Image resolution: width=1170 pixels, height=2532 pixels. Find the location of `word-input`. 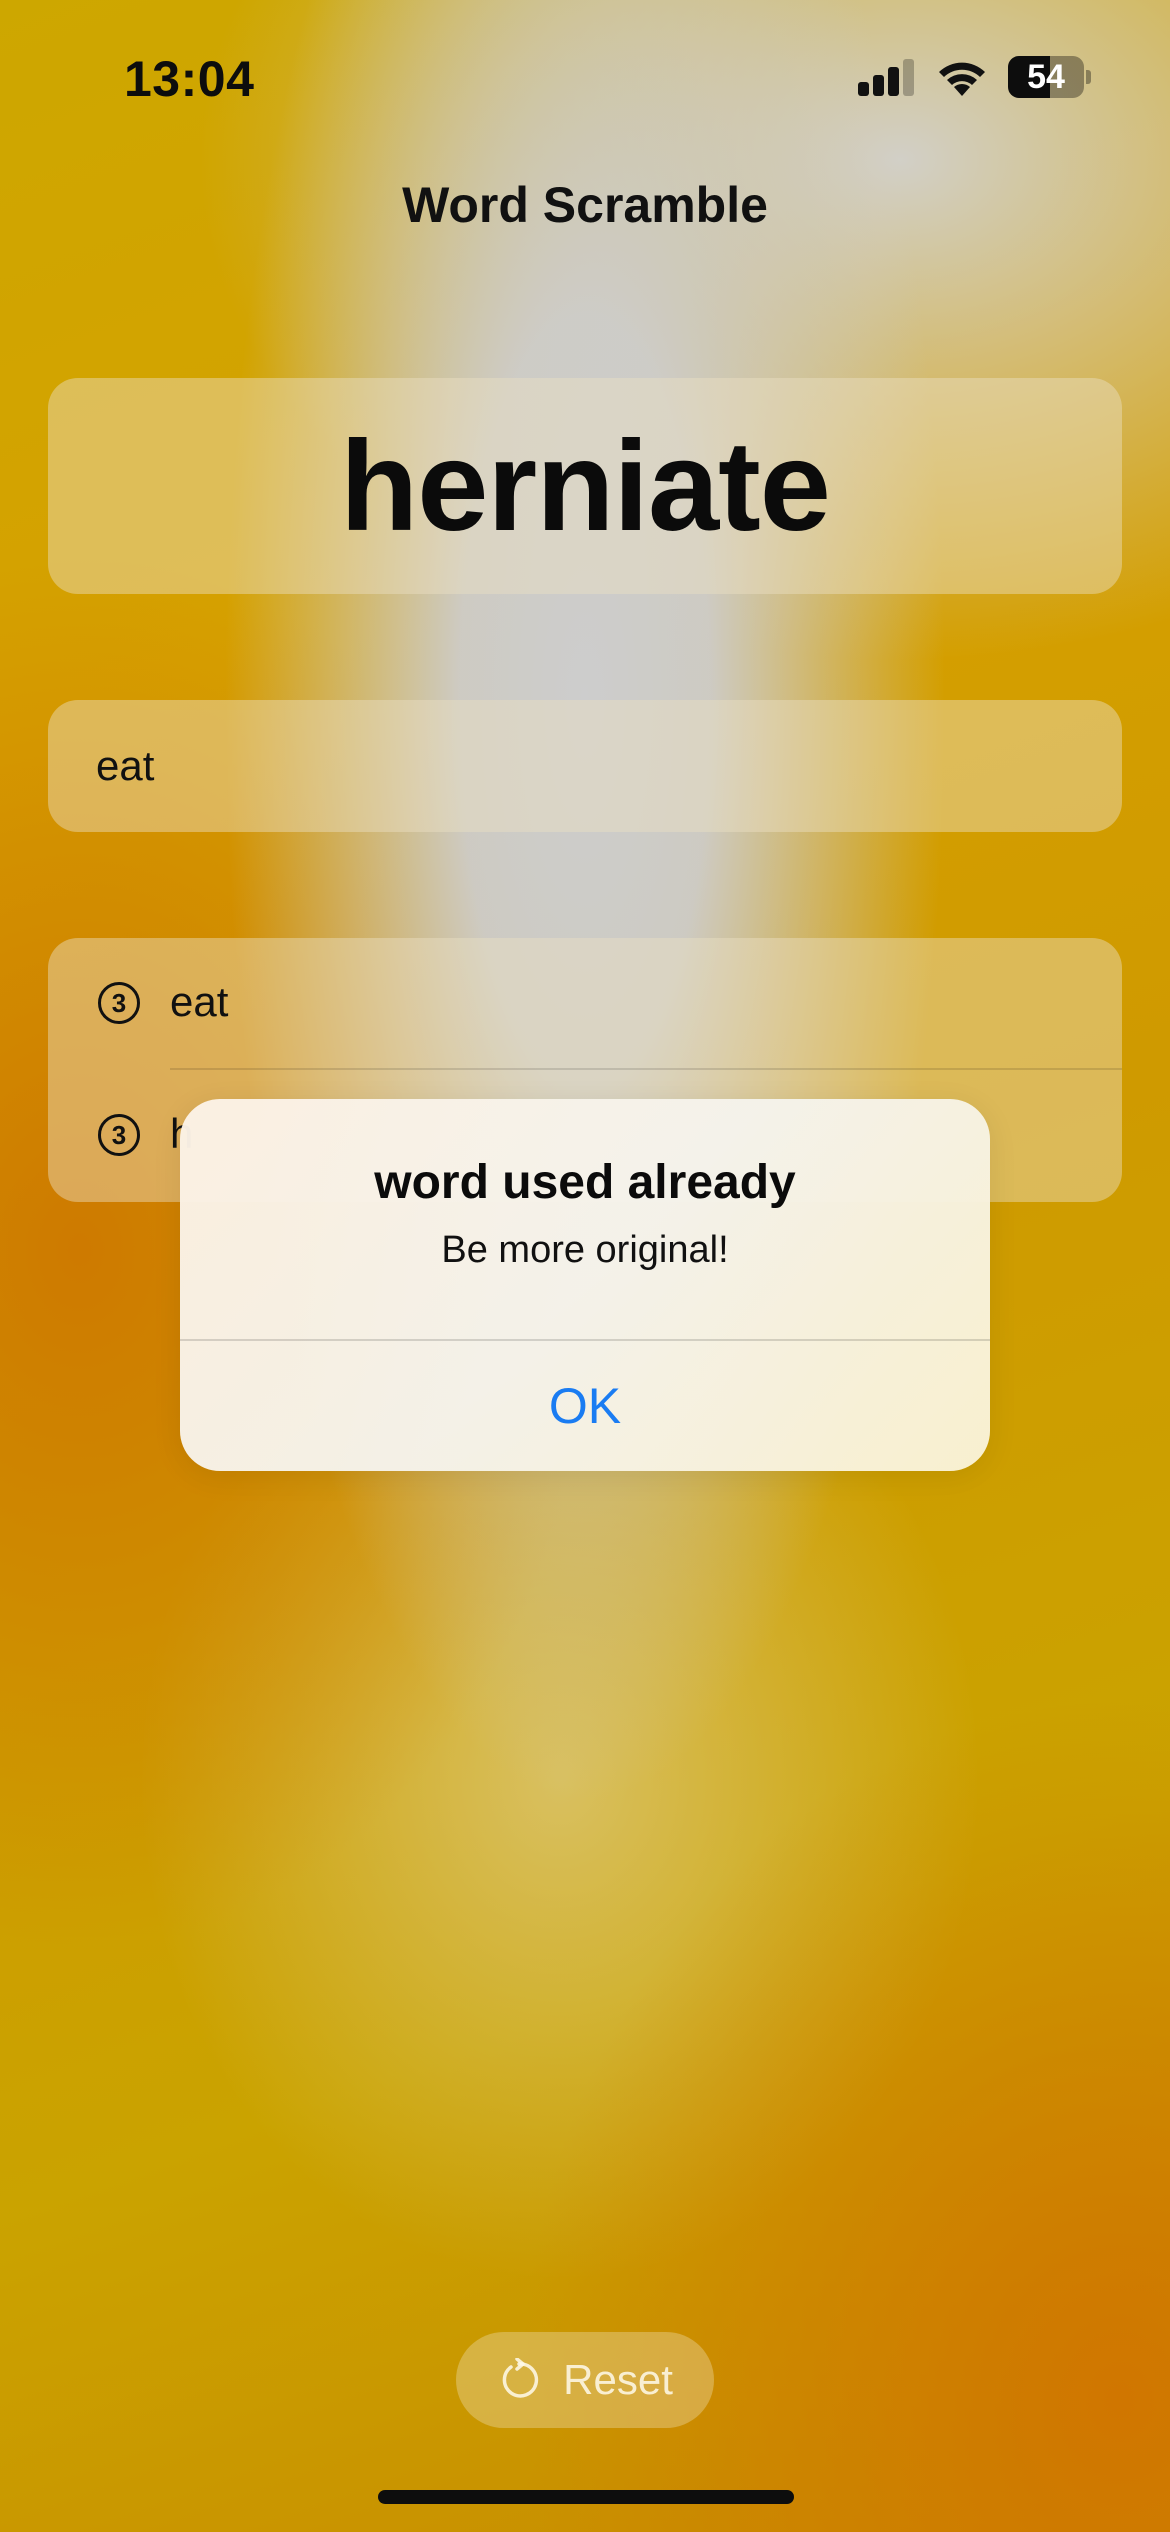

word-input is located at coordinates (586, 766).